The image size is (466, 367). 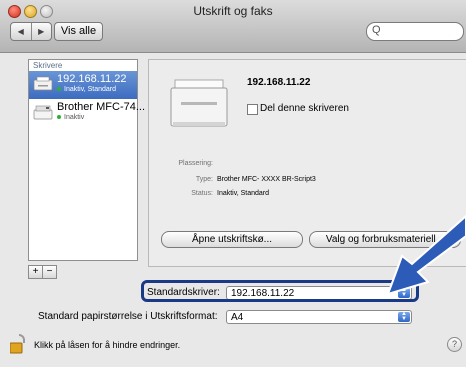 What do you see at coordinates (74, 117) in the screenshot?
I see `printer-status-text: Inaktiv` at bounding box center [74, 117].